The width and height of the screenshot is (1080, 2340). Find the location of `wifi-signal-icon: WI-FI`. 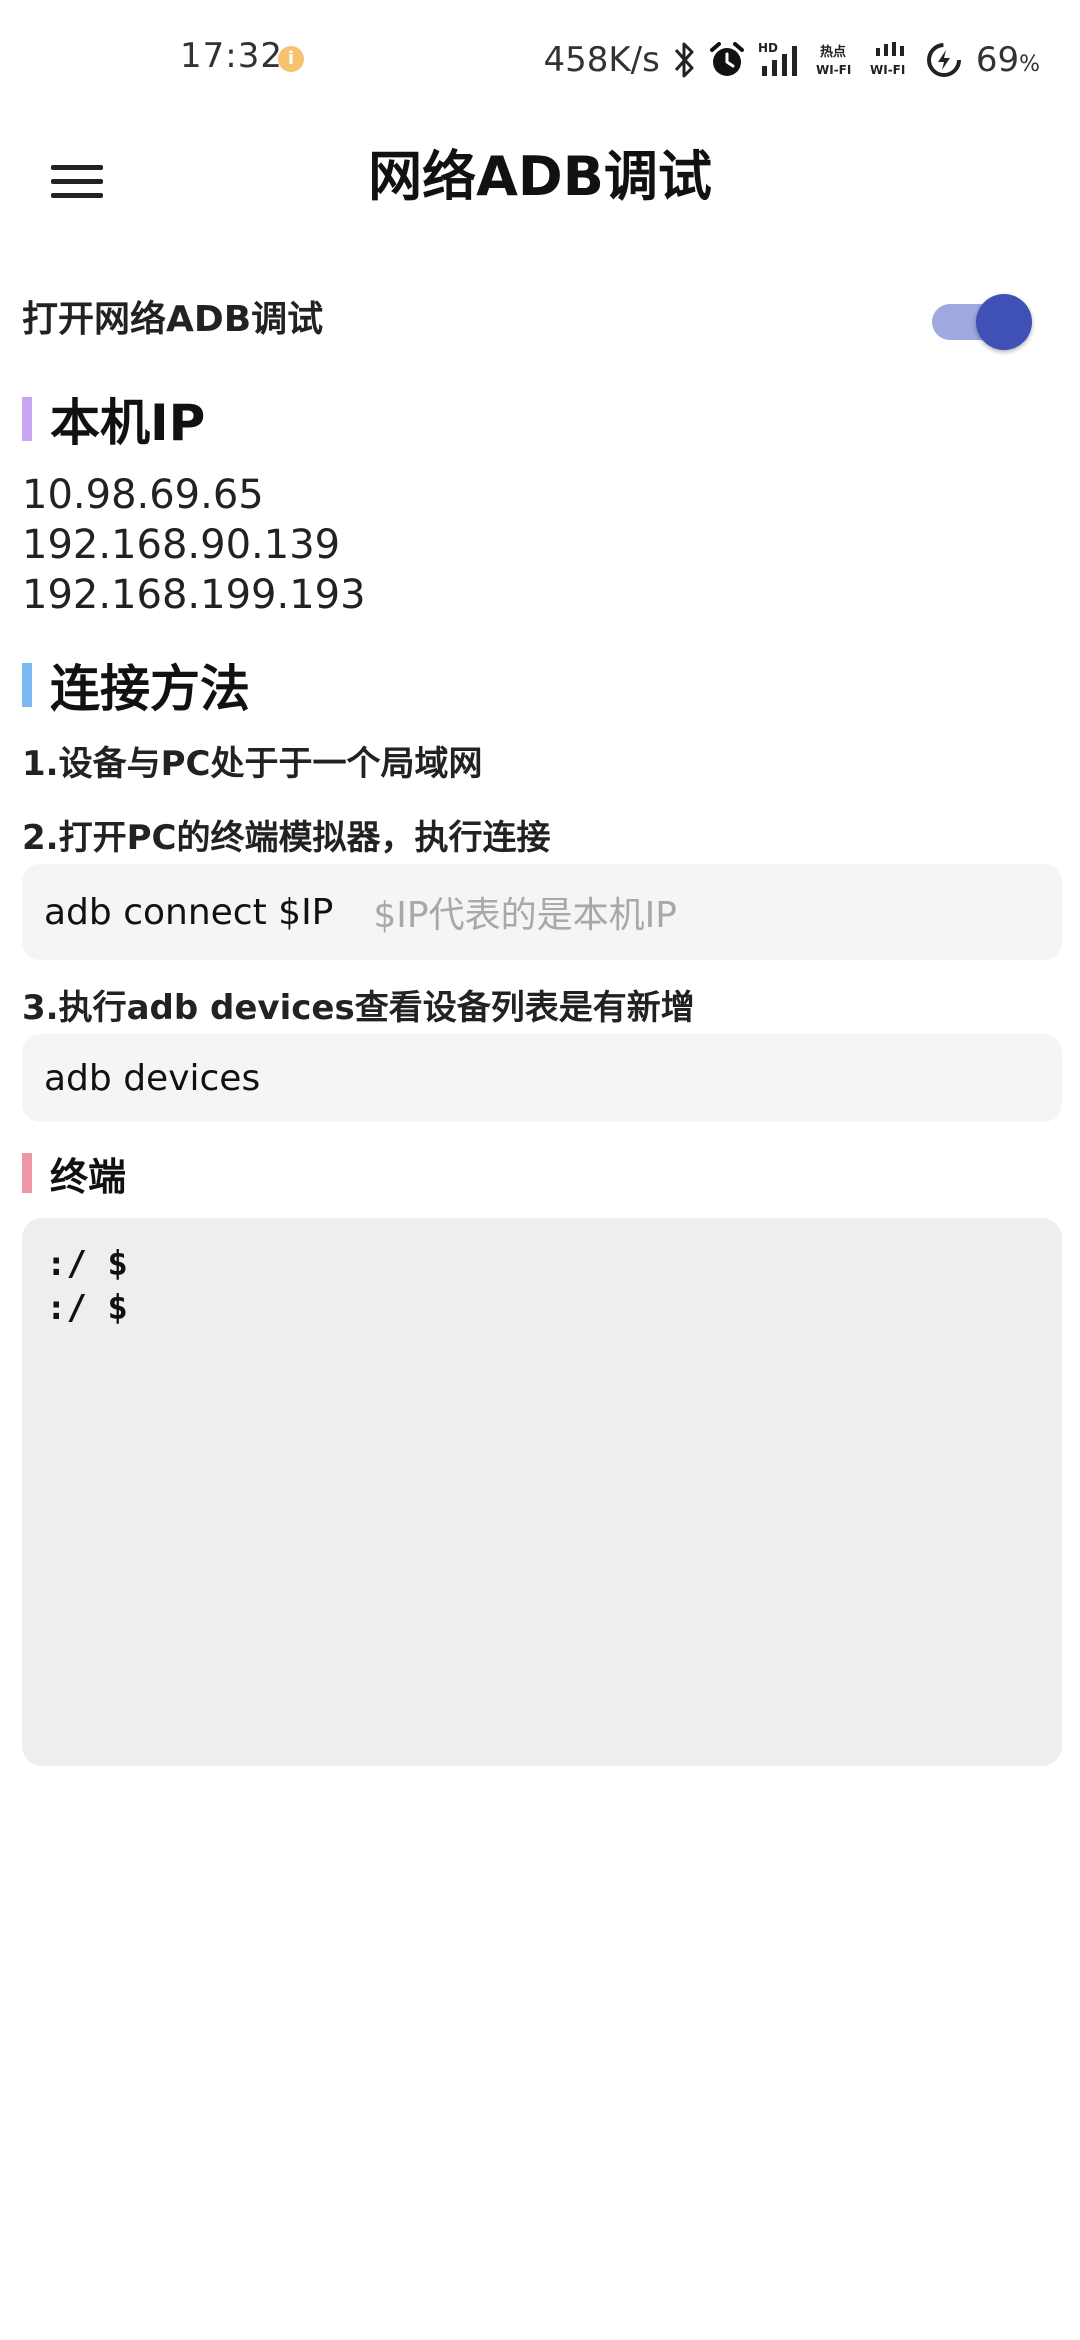

wifi-signal-icon: WI-FI is located at coordinates (891, 60).